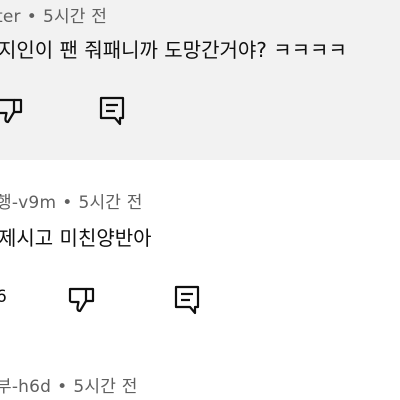 The height and width of the screenshot is (400, 400). I want to click on comment-author: 행-v9m, so click(28, 203).